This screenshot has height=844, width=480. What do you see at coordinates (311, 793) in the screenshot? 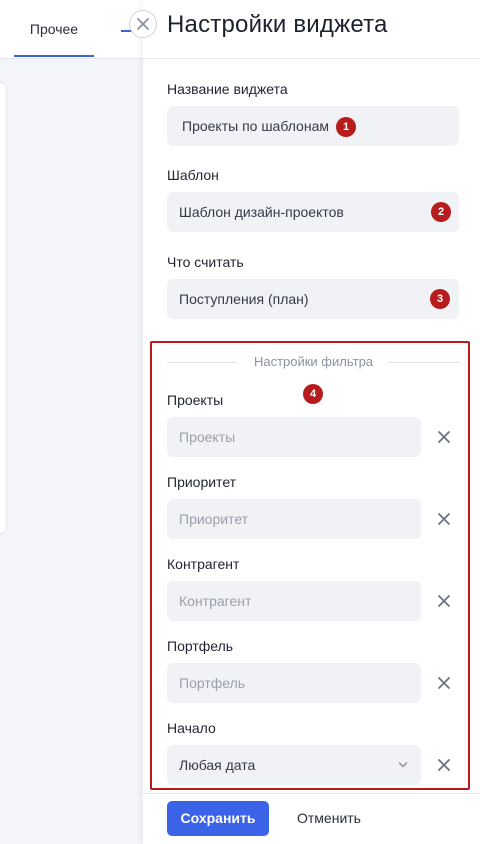
I see `footer-divider` at bounding box center [311, 793].